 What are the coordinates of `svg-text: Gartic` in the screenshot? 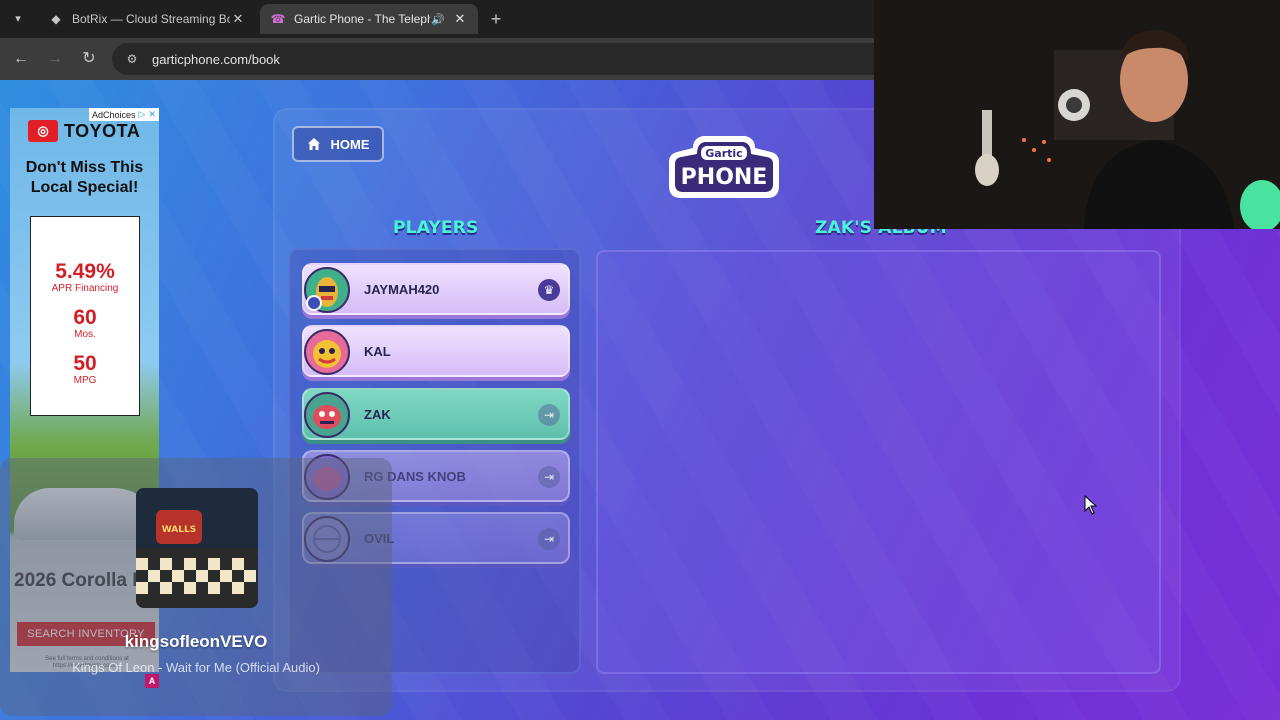 It's located at (723, 153).